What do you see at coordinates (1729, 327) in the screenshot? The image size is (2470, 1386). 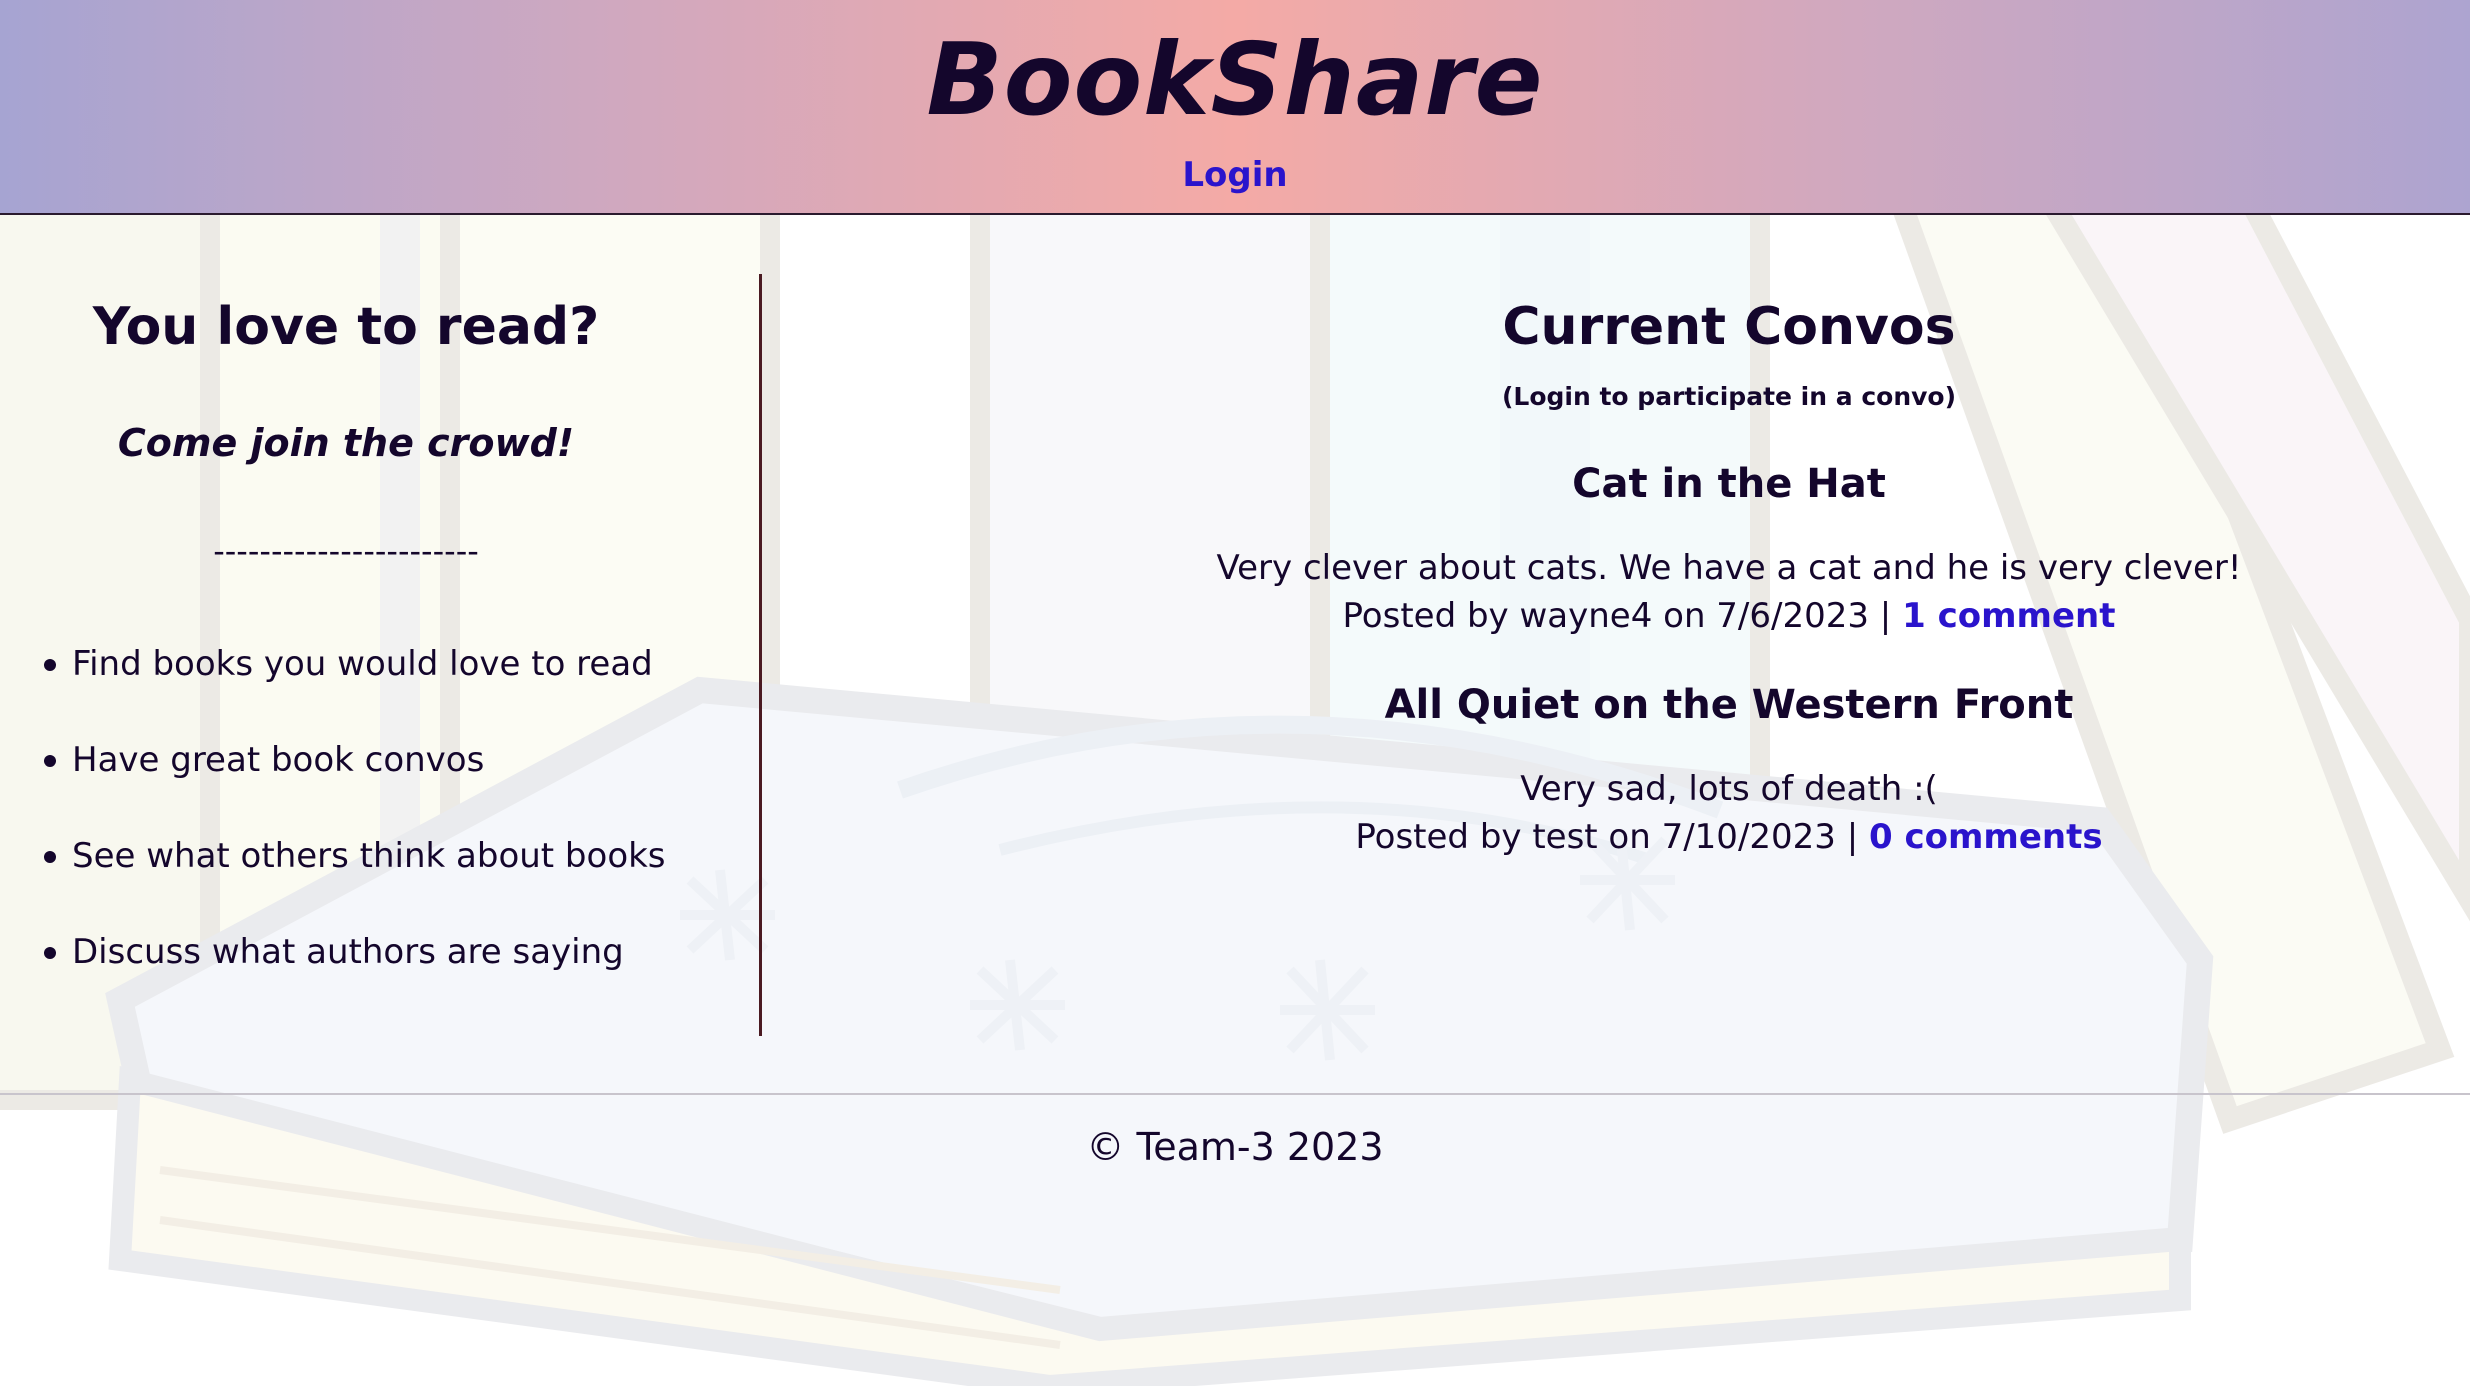 I see `convos-title: Current Convos` at bounding box center [1729, 327].